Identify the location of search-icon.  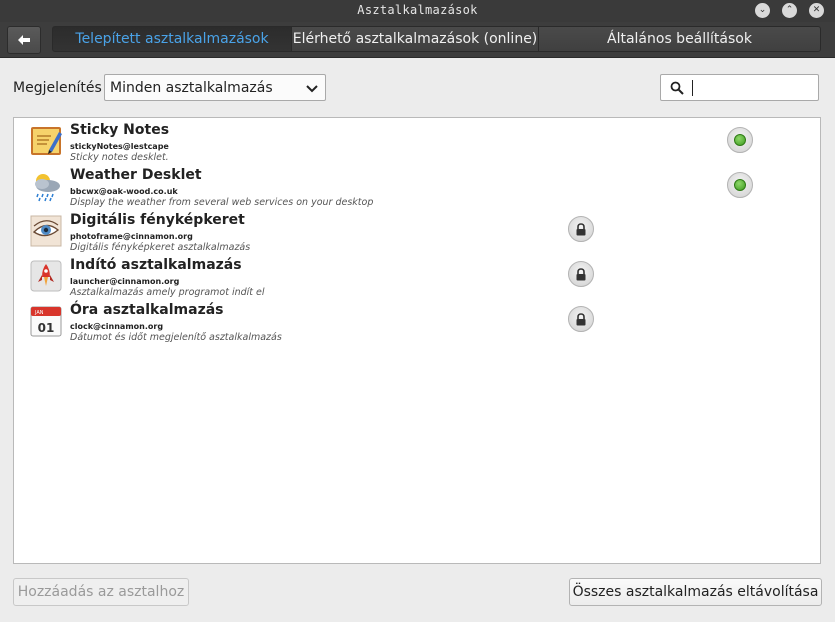
(677, 88).